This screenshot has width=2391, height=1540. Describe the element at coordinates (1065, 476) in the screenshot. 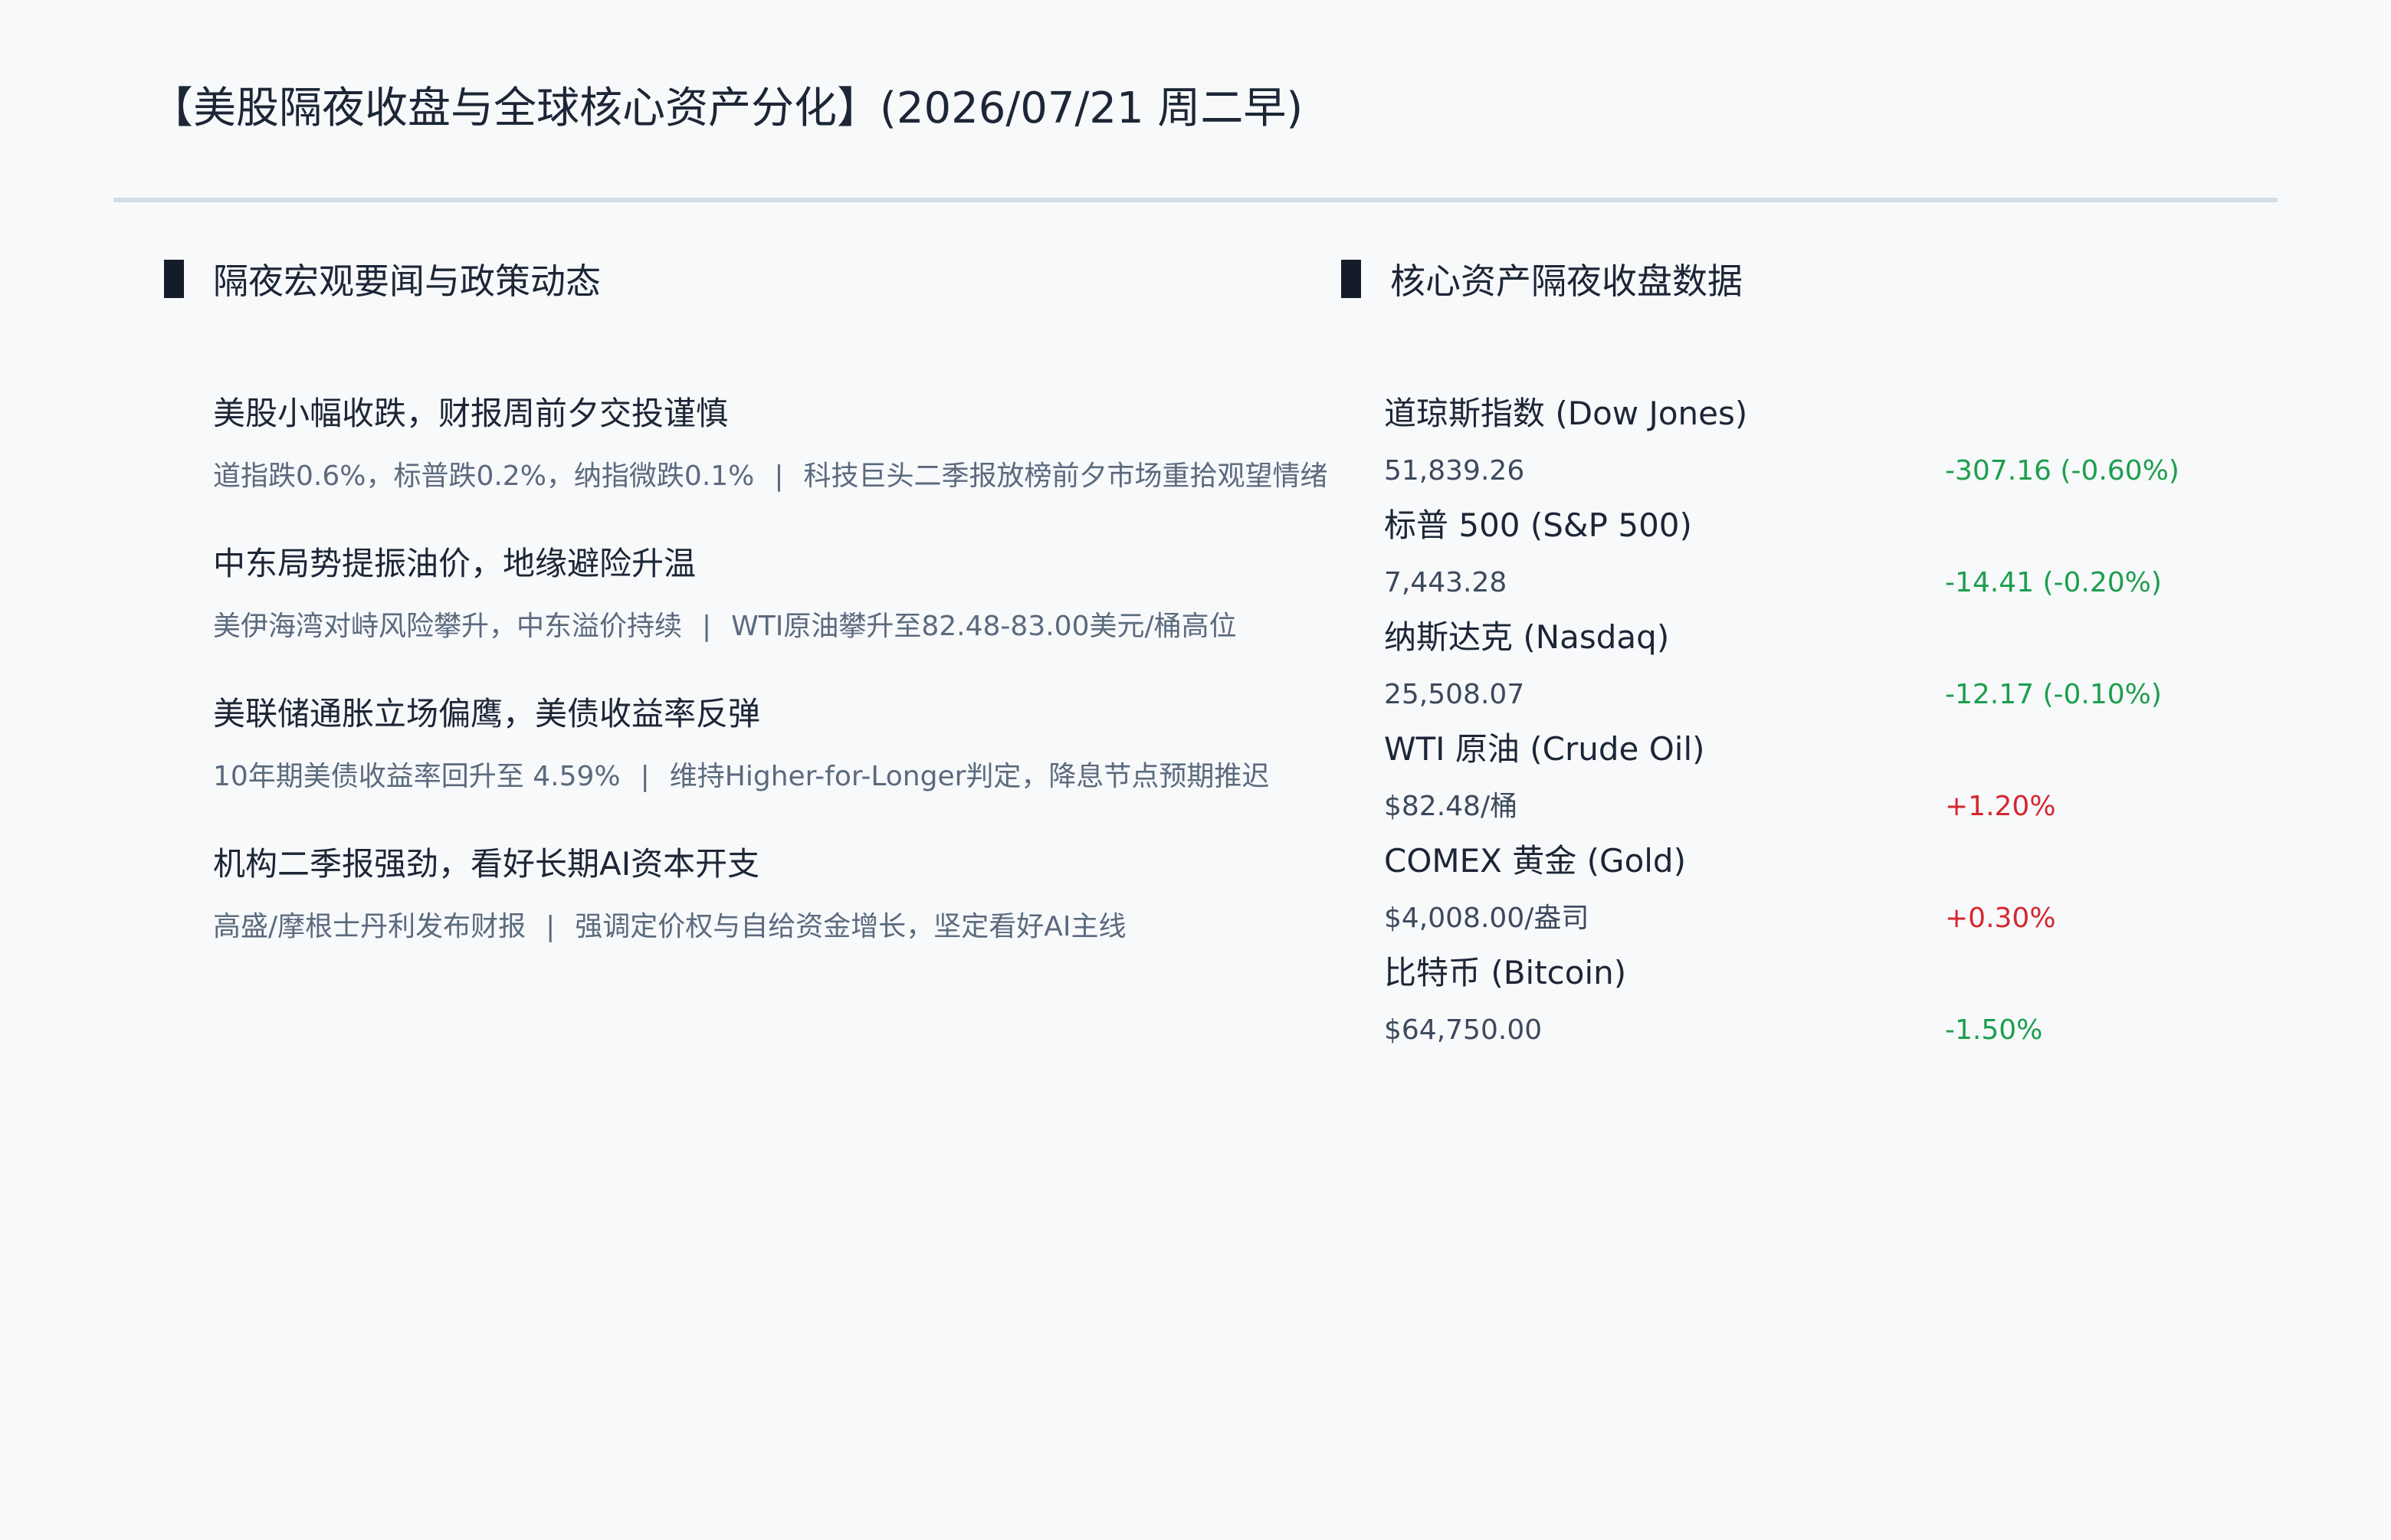

I see `news-detail-right: 科技巨头二季报放榜前夕市场重拾观望情绪` at that location.